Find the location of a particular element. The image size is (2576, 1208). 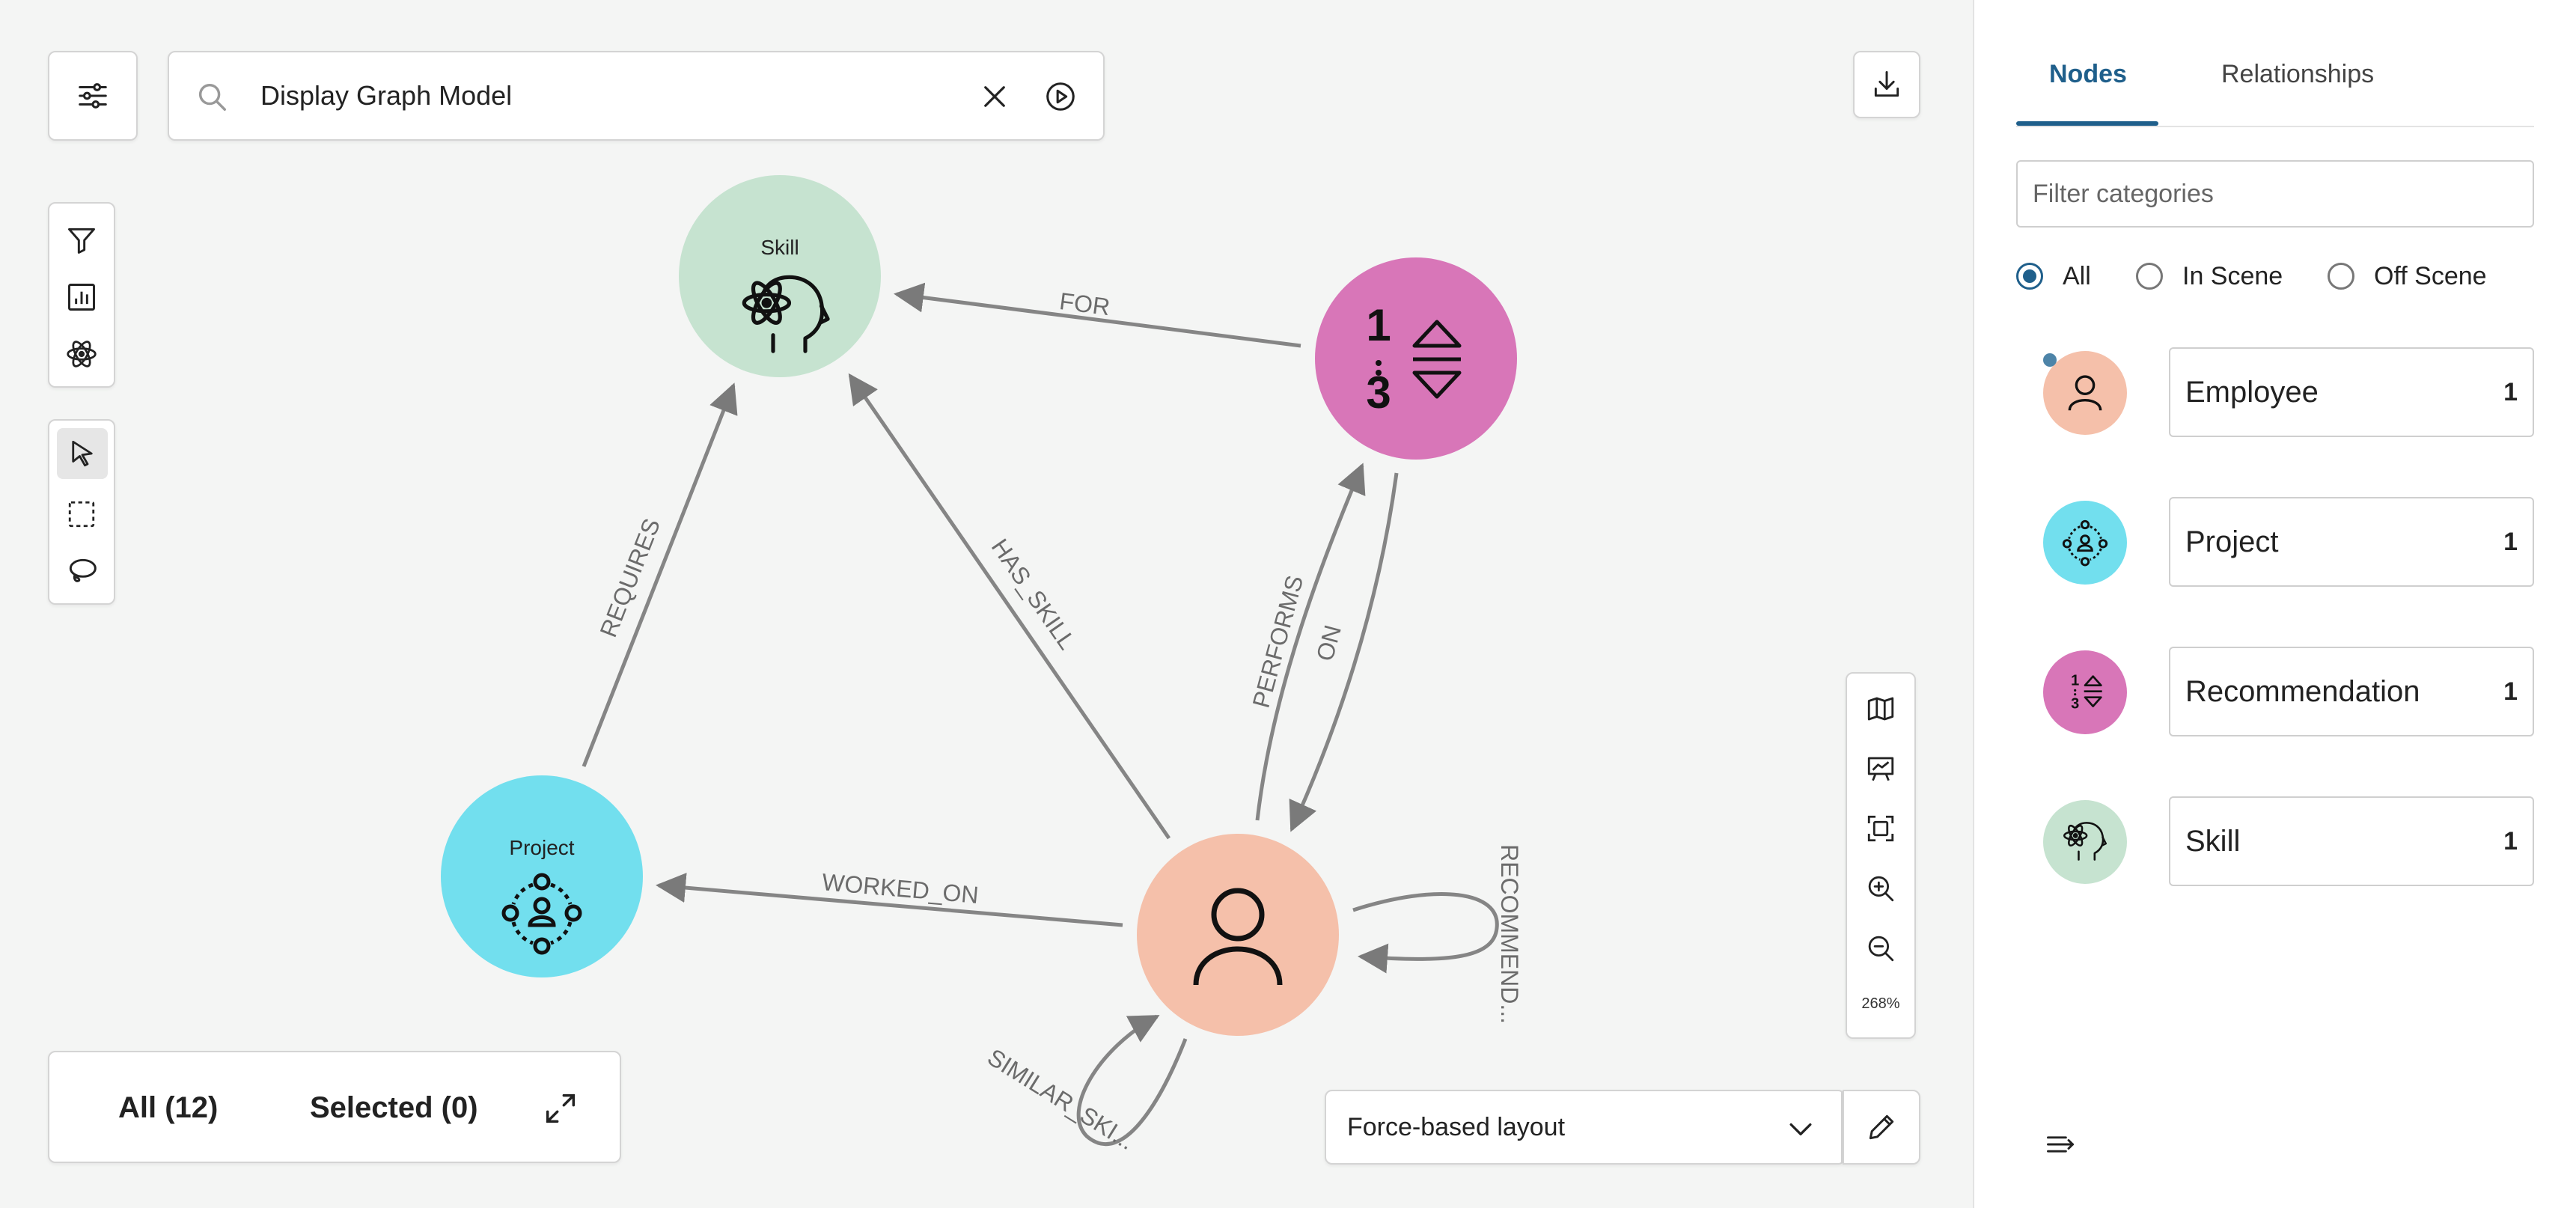

person-icon is located at coordinates (2085, 393).